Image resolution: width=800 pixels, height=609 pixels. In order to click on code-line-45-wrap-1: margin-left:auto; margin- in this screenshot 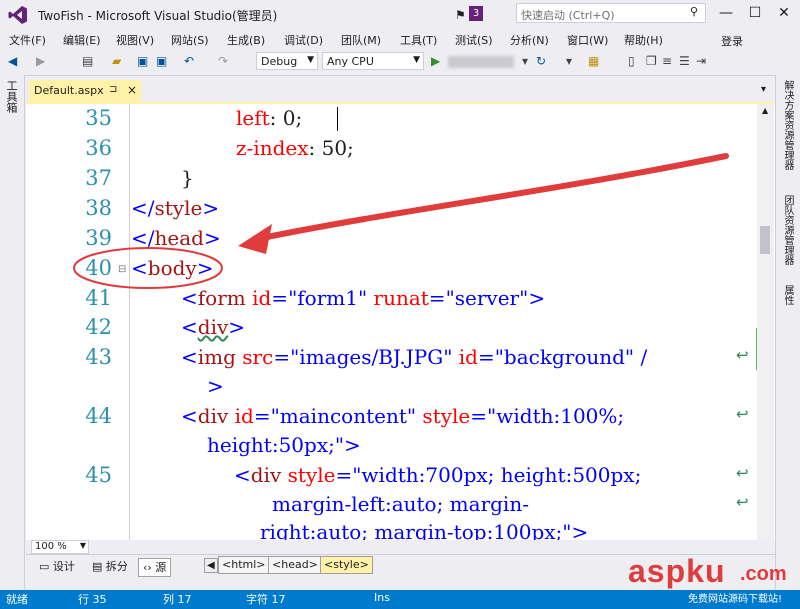, I will do `click(400, 504)`.